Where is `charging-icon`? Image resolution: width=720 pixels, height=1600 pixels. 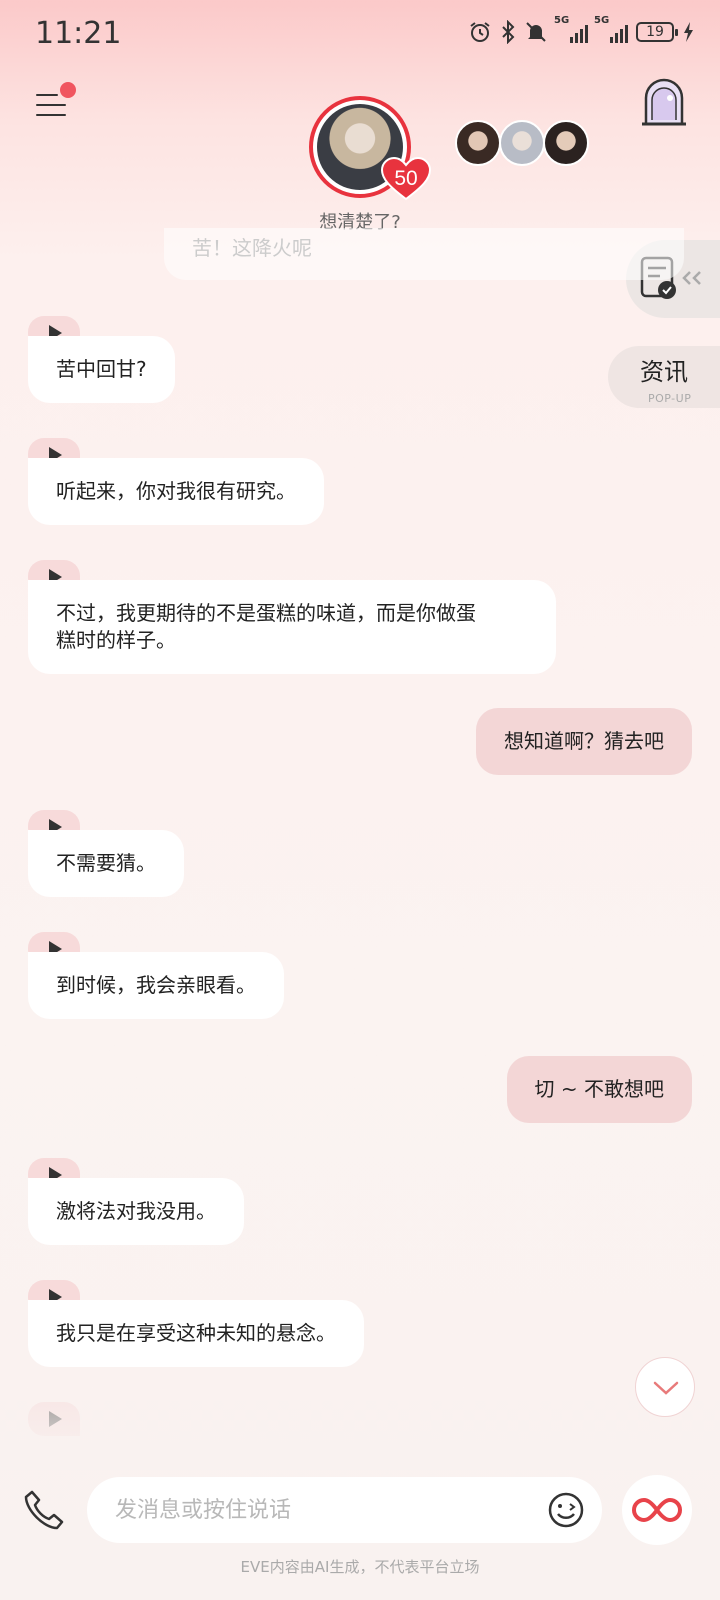
charging-icon is located at coordinates (688, 32).